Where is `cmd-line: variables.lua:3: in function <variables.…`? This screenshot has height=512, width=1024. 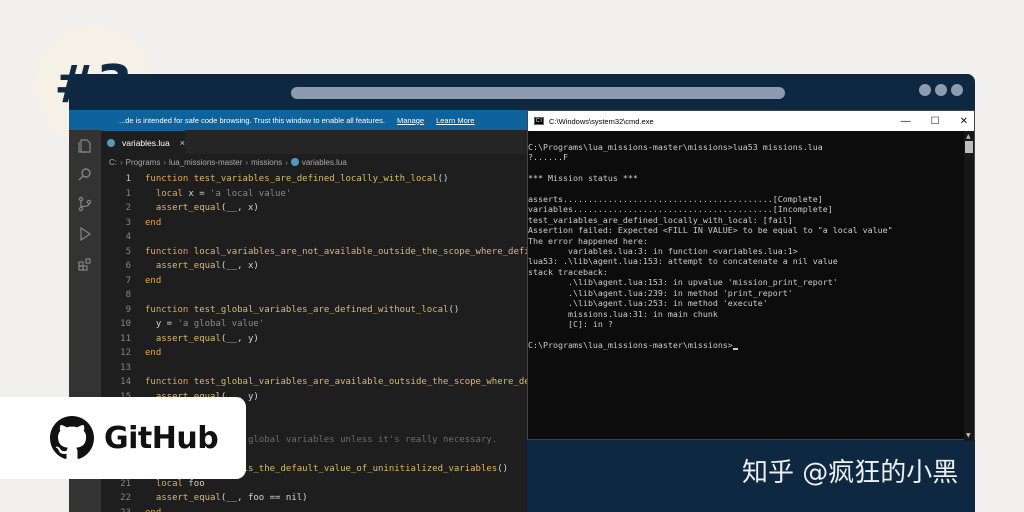 cmd-line: variables.lua:3: in function <variables.… is located at coordinates (663, 251).